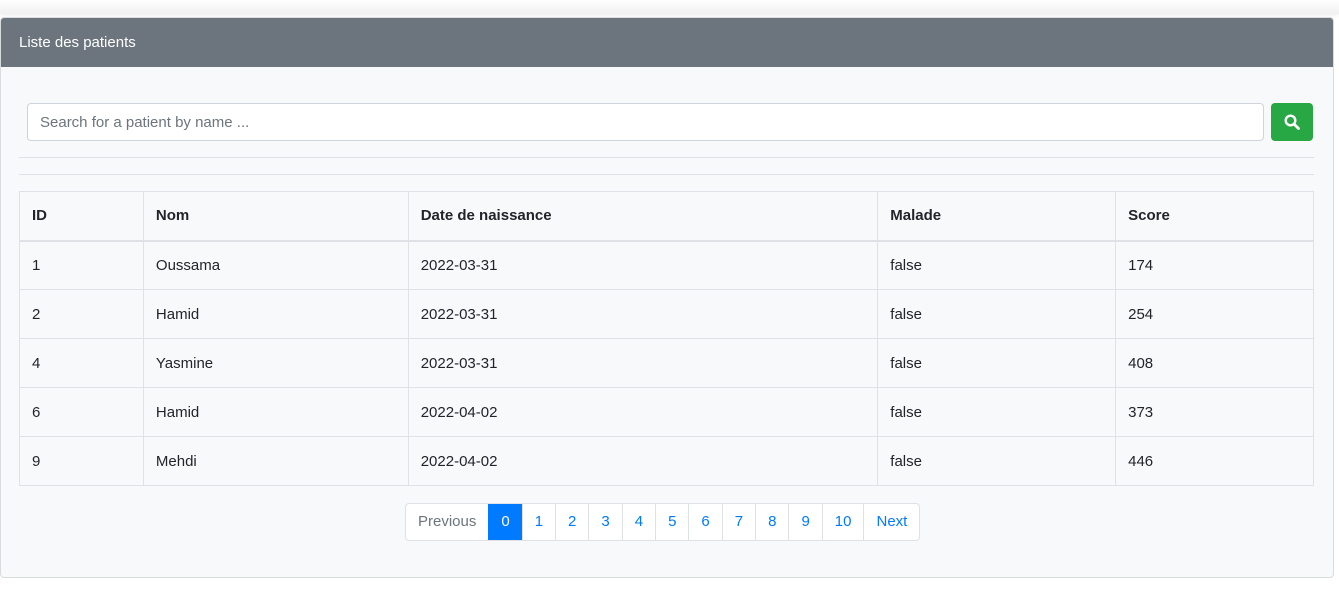  Describe the element at coordinates (81, 412) in the screenshot. I see `cell-id: 6` at that location.